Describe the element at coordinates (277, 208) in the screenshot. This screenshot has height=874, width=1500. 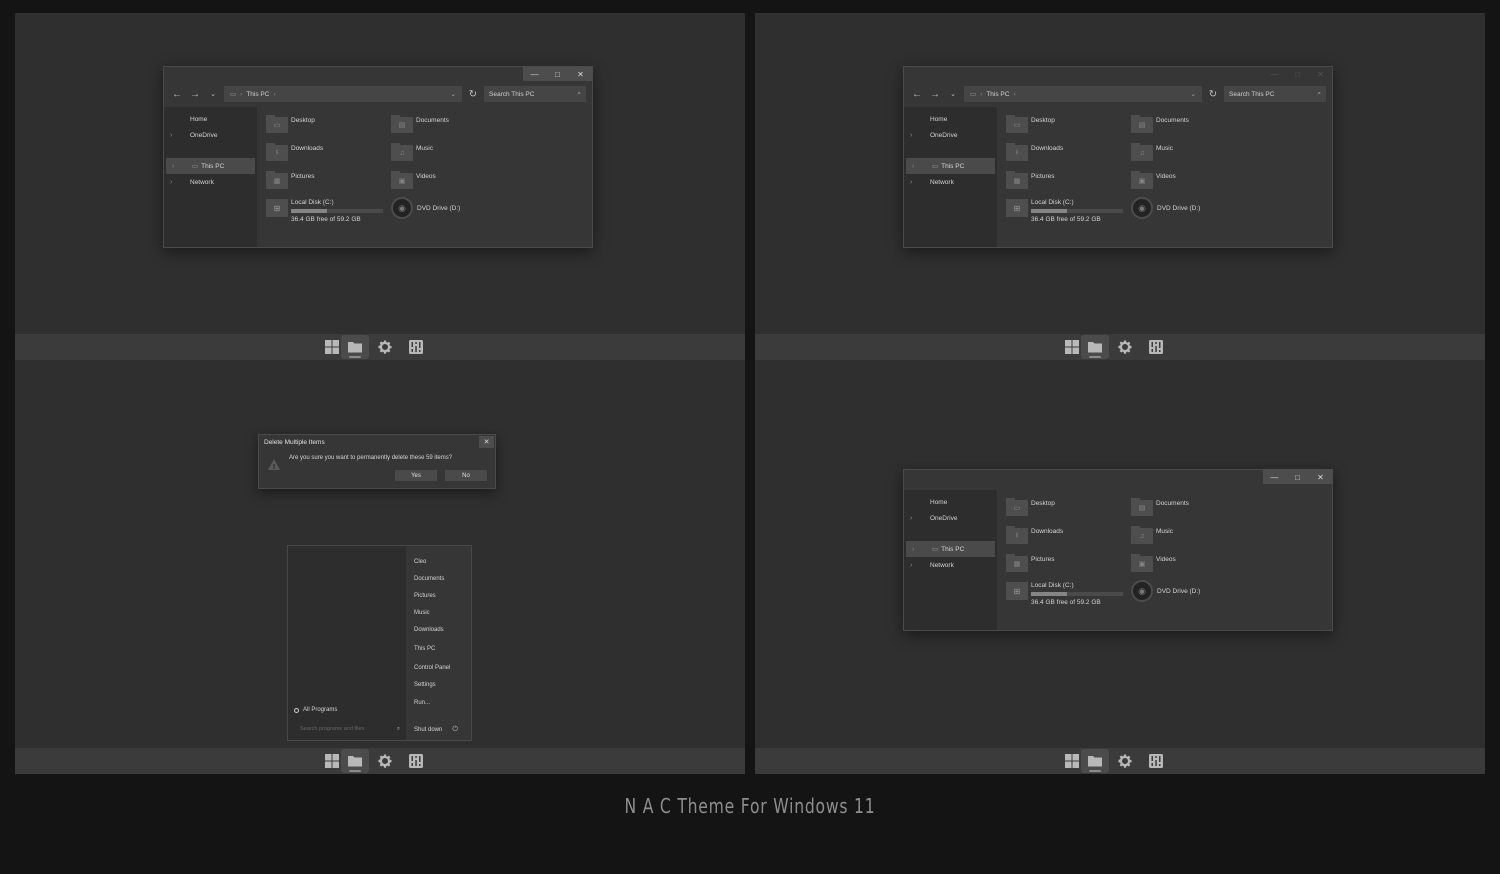
I see `windows-drive-icon: ⊞` at that location.